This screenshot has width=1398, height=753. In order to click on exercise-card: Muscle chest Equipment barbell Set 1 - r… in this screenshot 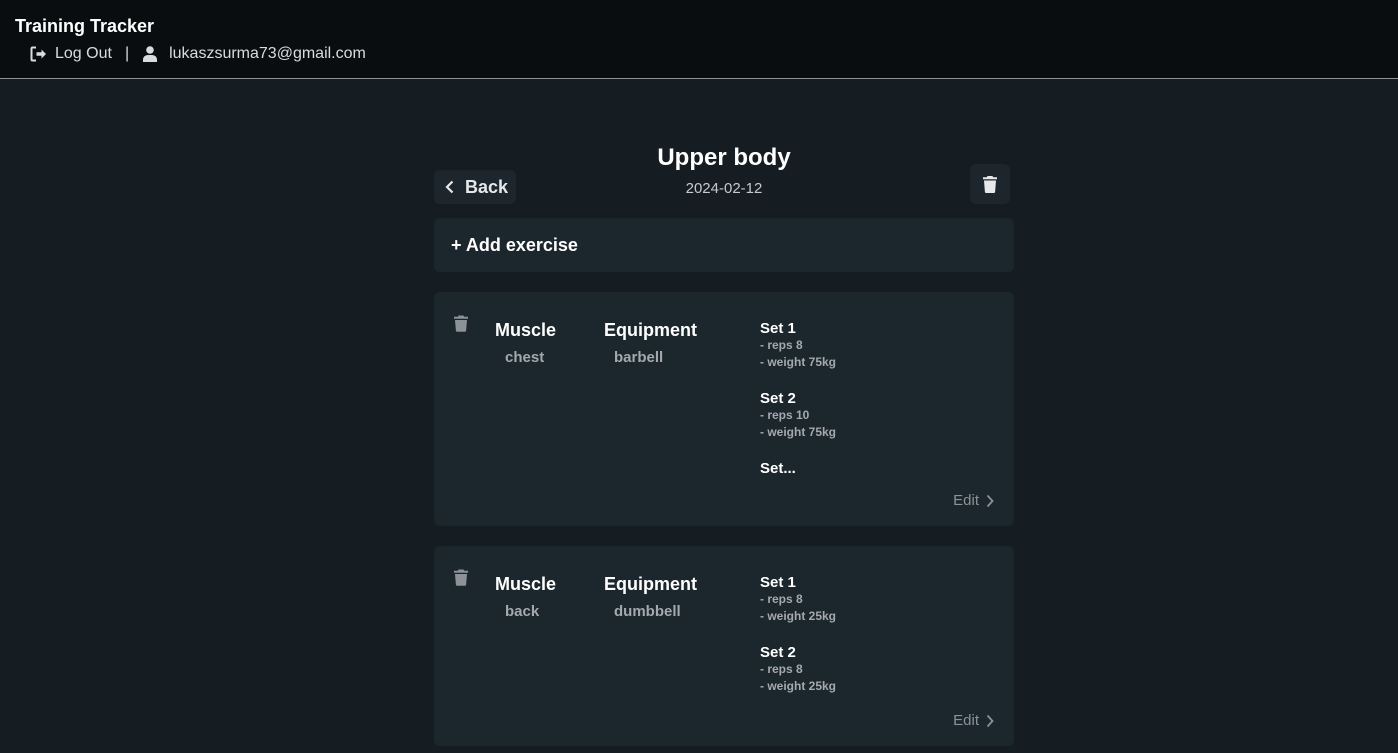, I will do `click(724, 409)`.